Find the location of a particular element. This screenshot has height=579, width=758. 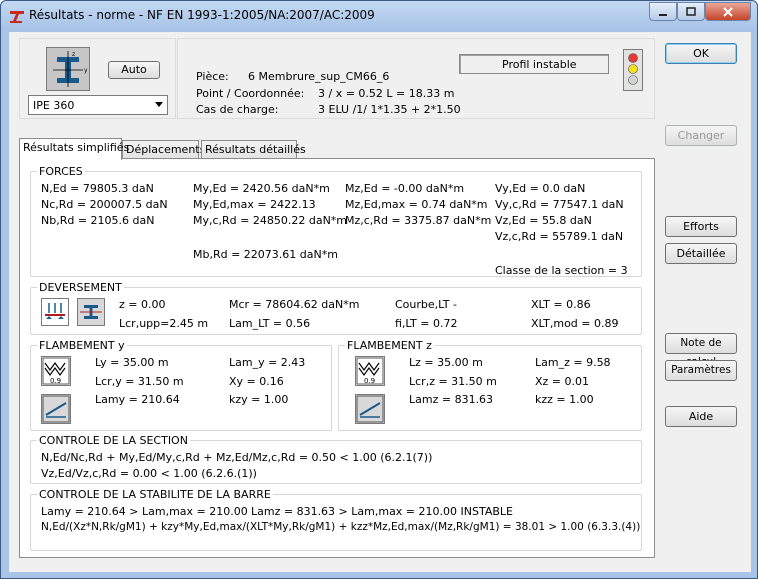

buckling-length-y-button: 0.9 is located at coordinates (56, 371).